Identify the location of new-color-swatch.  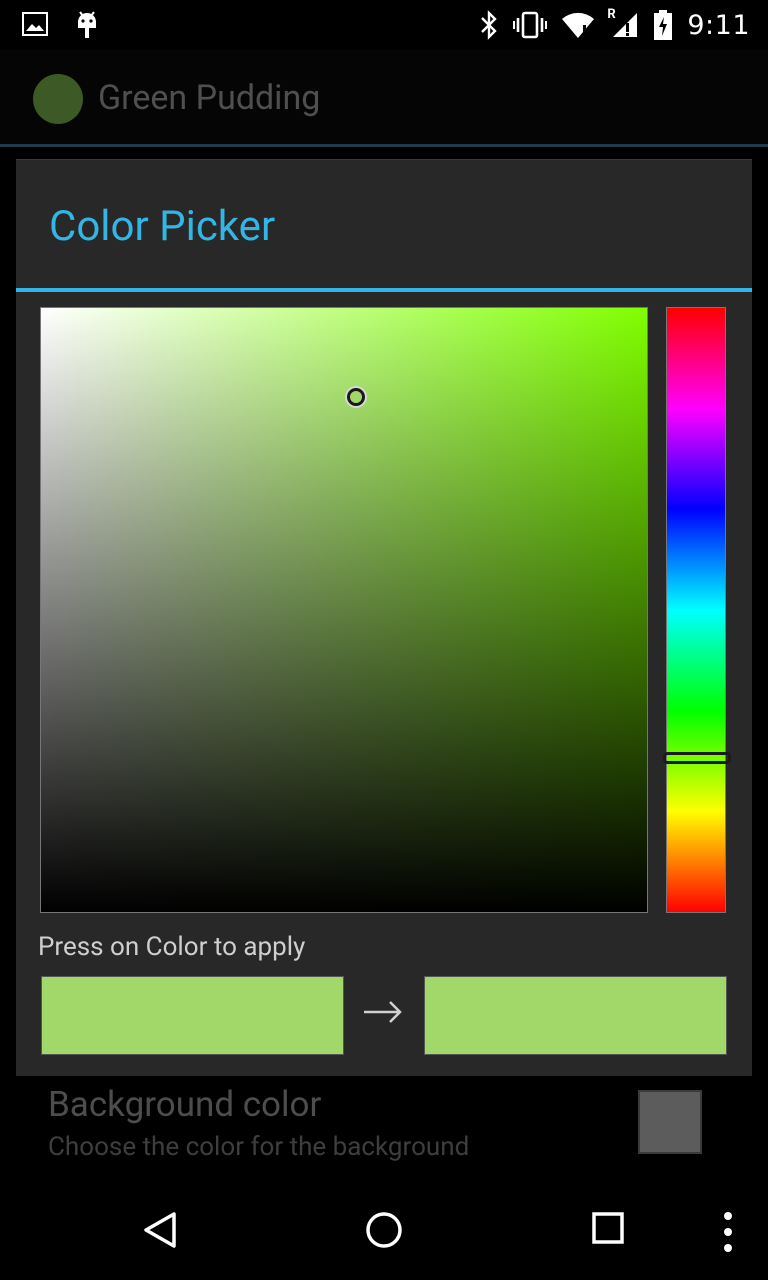
(575, 1015).